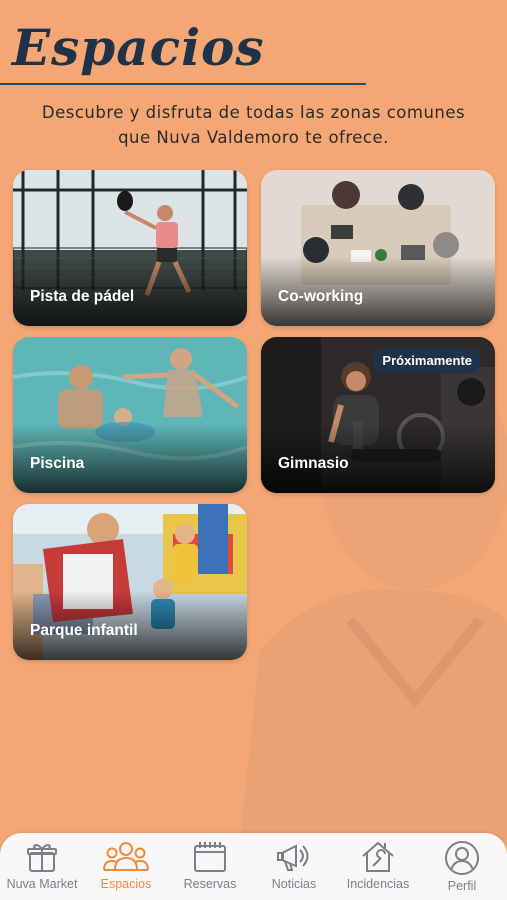  Describe the element at coordinates (42, 884) in the screenshot. I see `tab-label: Nuva Market` at that location.